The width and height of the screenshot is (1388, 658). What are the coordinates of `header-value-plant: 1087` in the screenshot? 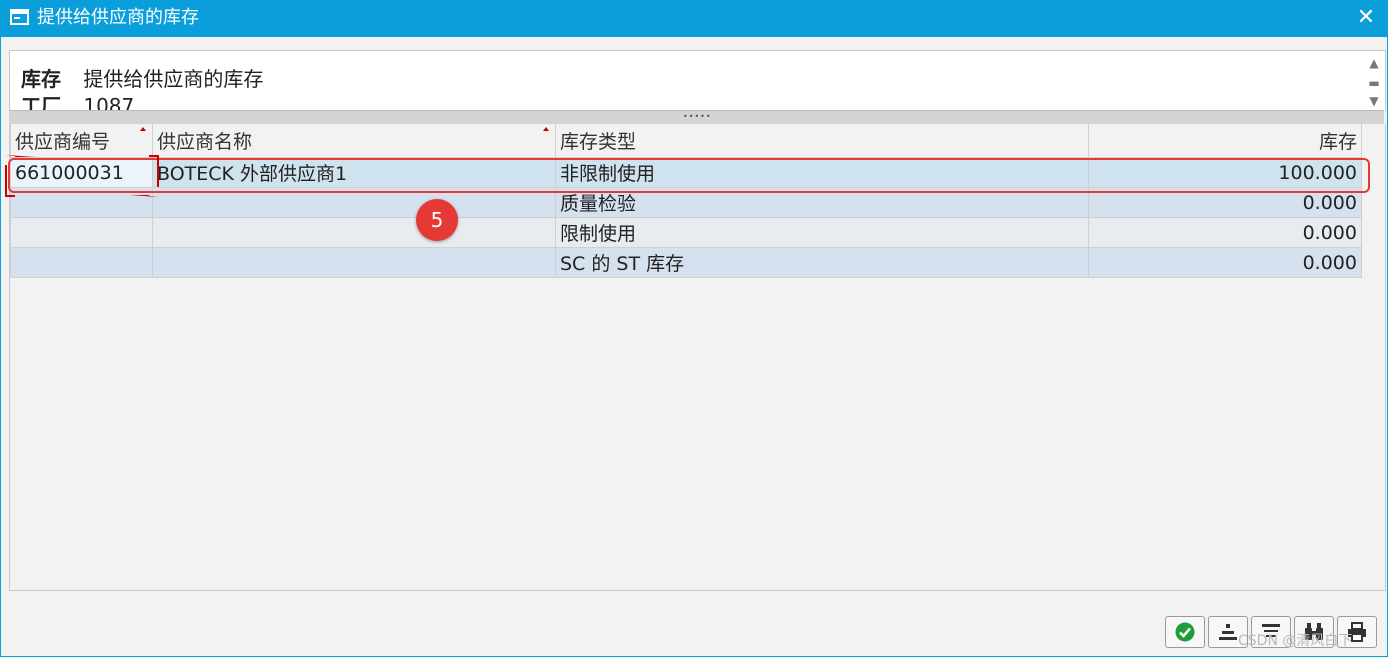 It's located at (109, 102).